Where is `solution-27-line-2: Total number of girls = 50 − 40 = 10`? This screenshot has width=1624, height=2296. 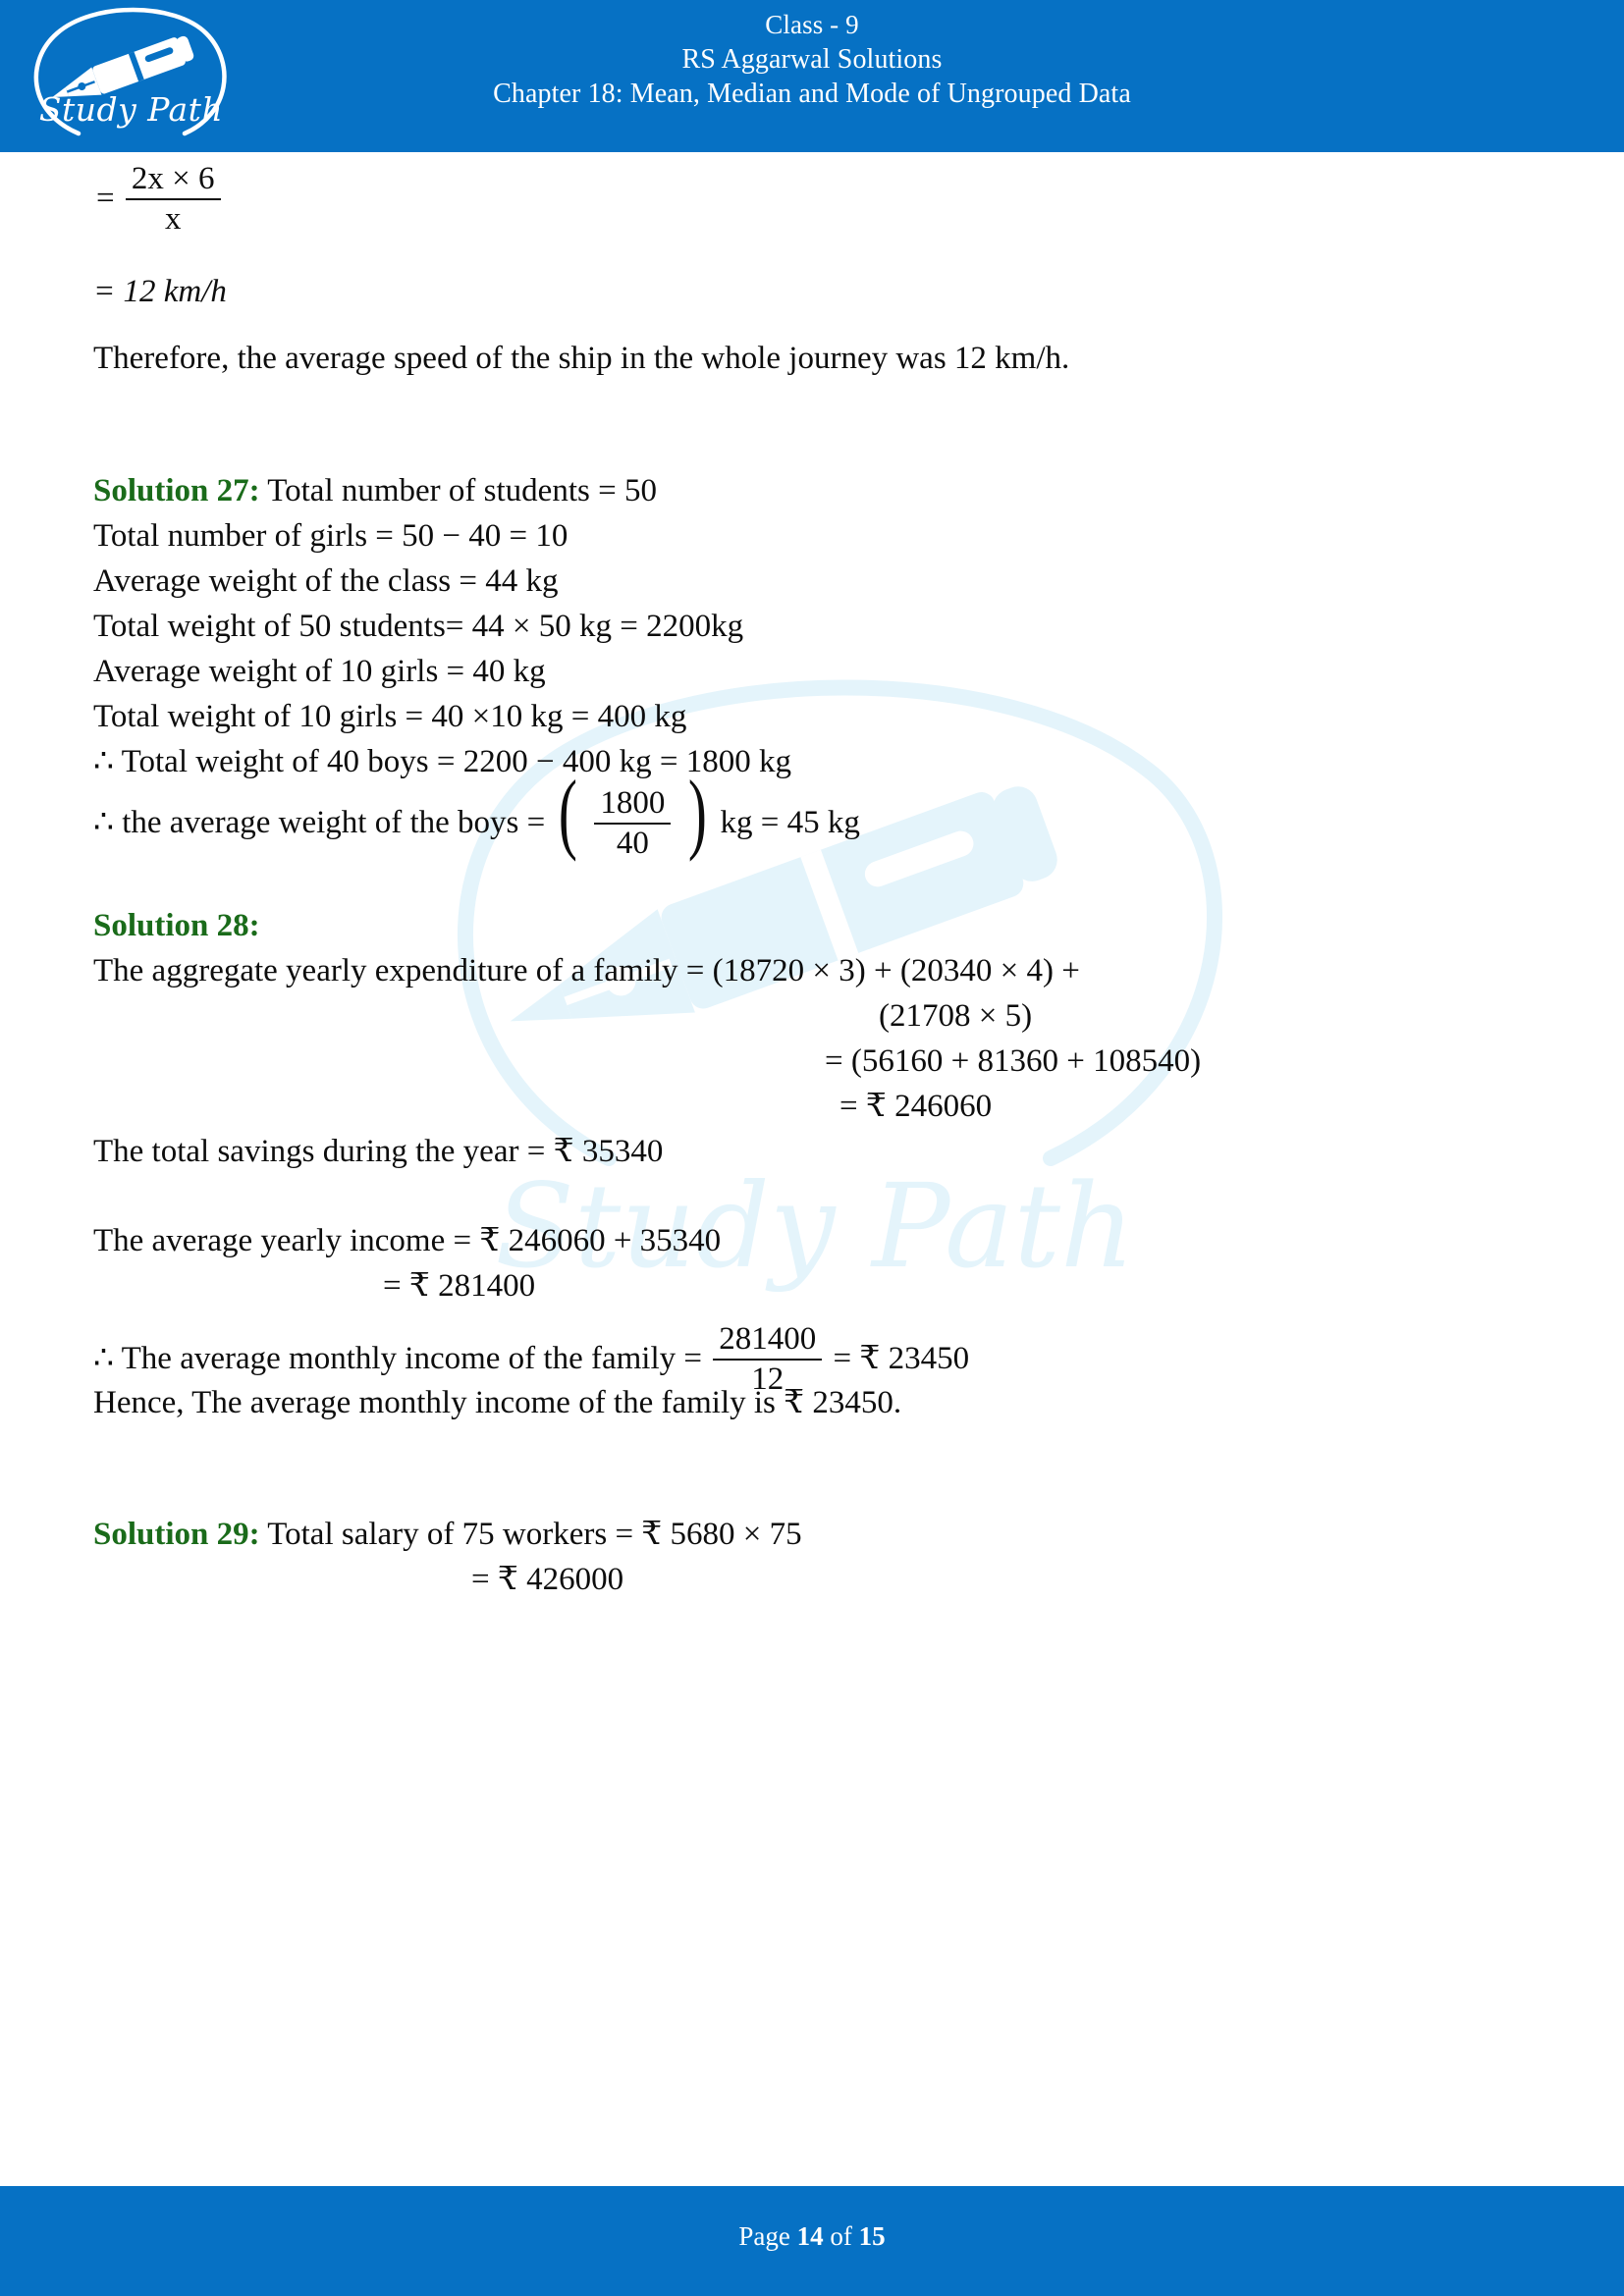 solution-27-line-2: Total number of girls = 50 − 40 = 10 is located at coordinates (330, 536).